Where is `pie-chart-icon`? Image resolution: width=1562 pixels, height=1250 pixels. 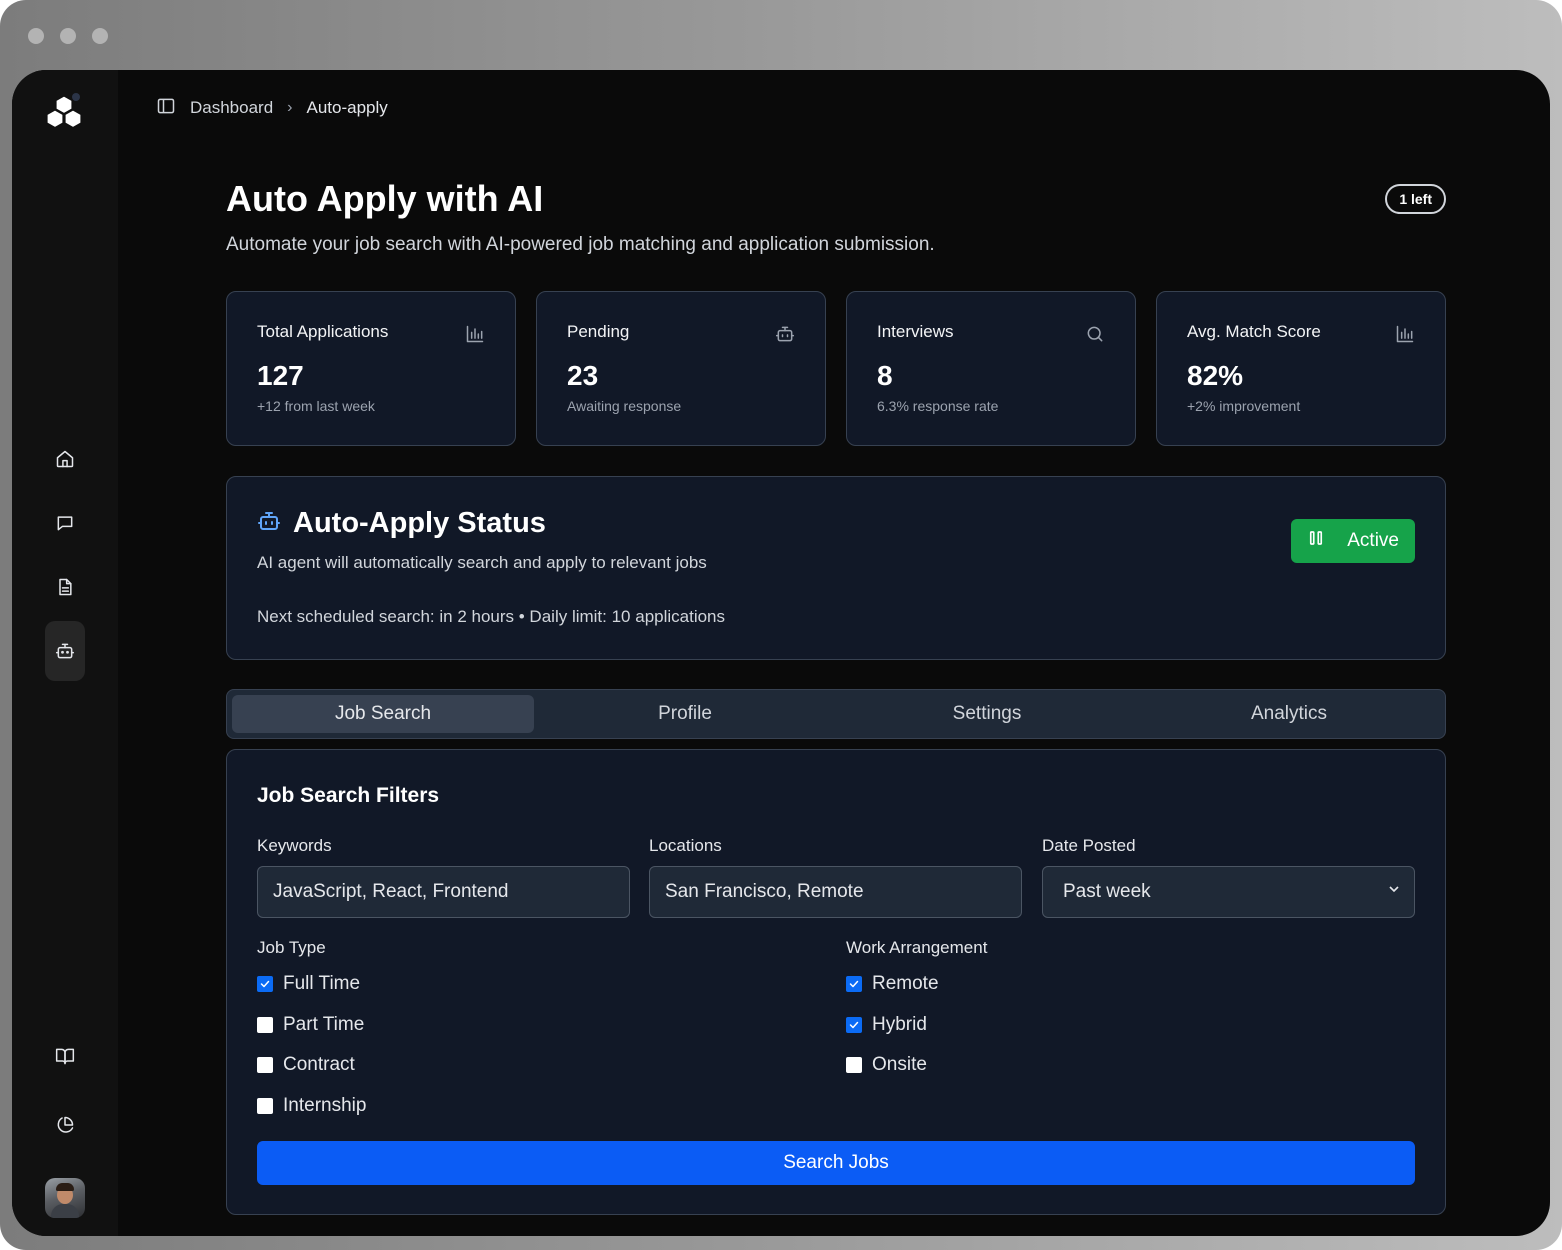 pie-chart-icon is located at coordinates (65, 1125).